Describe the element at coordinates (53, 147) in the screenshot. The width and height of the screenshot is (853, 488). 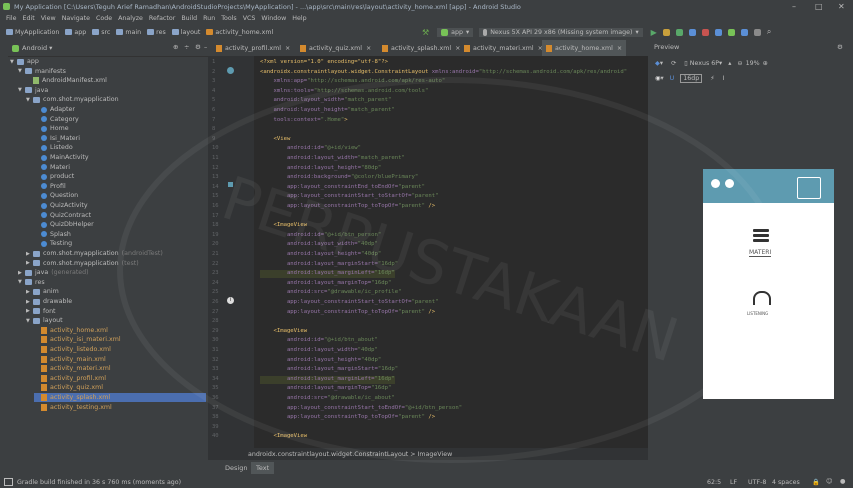
I see `tree-item: Listedo` at that location.